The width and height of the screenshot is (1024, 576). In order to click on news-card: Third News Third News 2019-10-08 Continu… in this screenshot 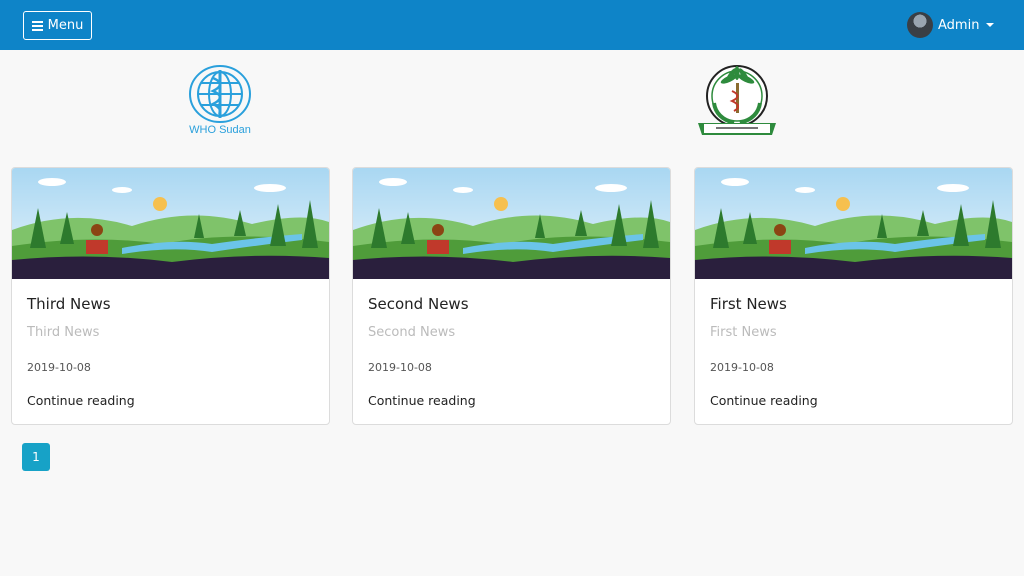, I will do `click(170, 296)`.